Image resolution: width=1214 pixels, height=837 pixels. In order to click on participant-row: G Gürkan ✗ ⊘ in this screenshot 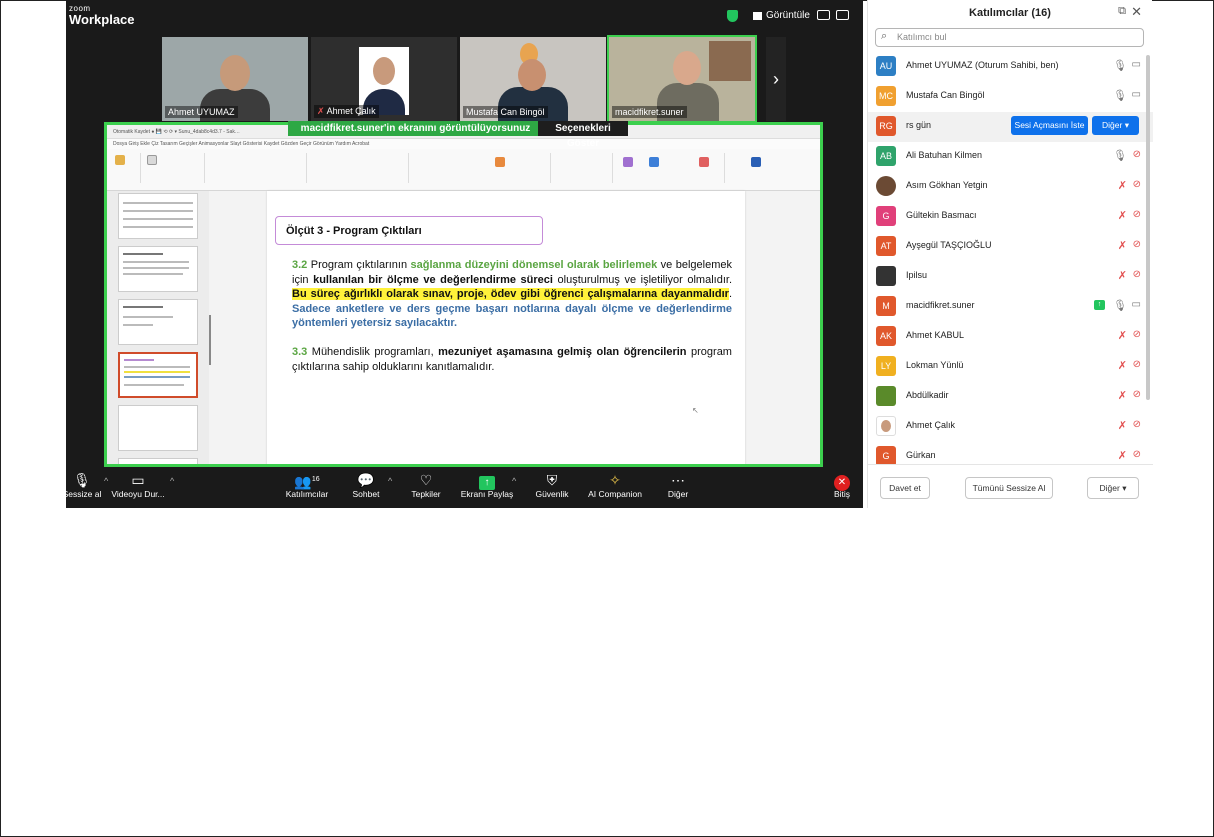, I will do `click(1010, 453)`.